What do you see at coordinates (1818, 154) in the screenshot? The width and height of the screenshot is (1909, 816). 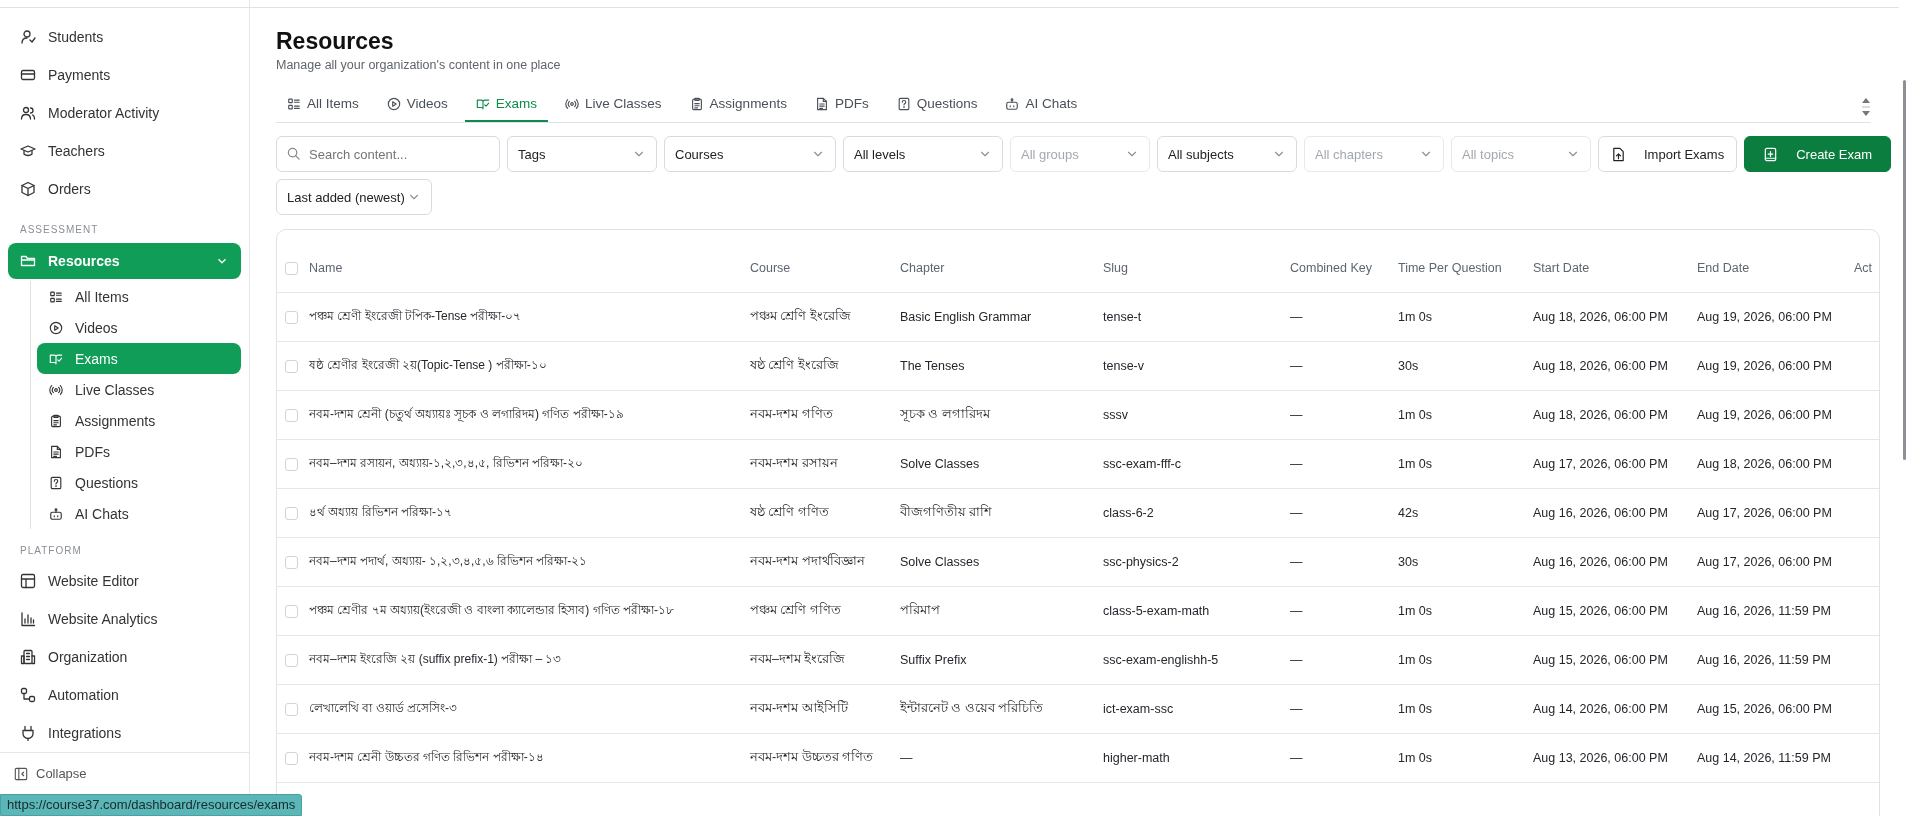 I see `create-button: Create Exam` at bounding box center [1818, 154].